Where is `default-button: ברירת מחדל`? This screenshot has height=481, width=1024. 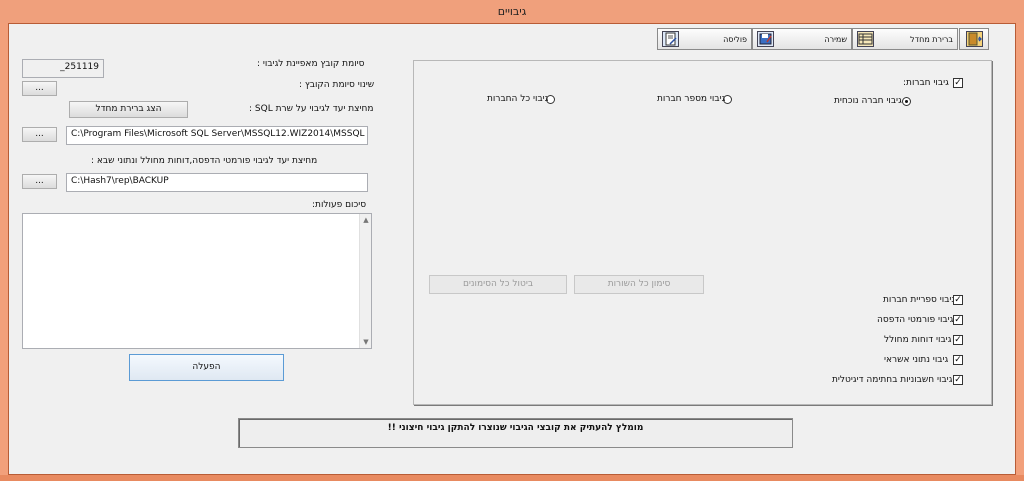 default-button: ברירת מחדל is located at coordinates (905, 39).